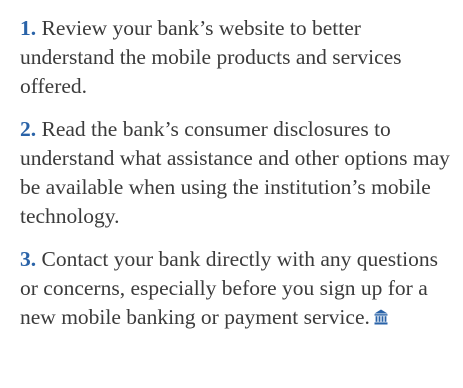 This screenshot has height=388, width=463. I want to click on tip-number: 3., so click(28, 259).